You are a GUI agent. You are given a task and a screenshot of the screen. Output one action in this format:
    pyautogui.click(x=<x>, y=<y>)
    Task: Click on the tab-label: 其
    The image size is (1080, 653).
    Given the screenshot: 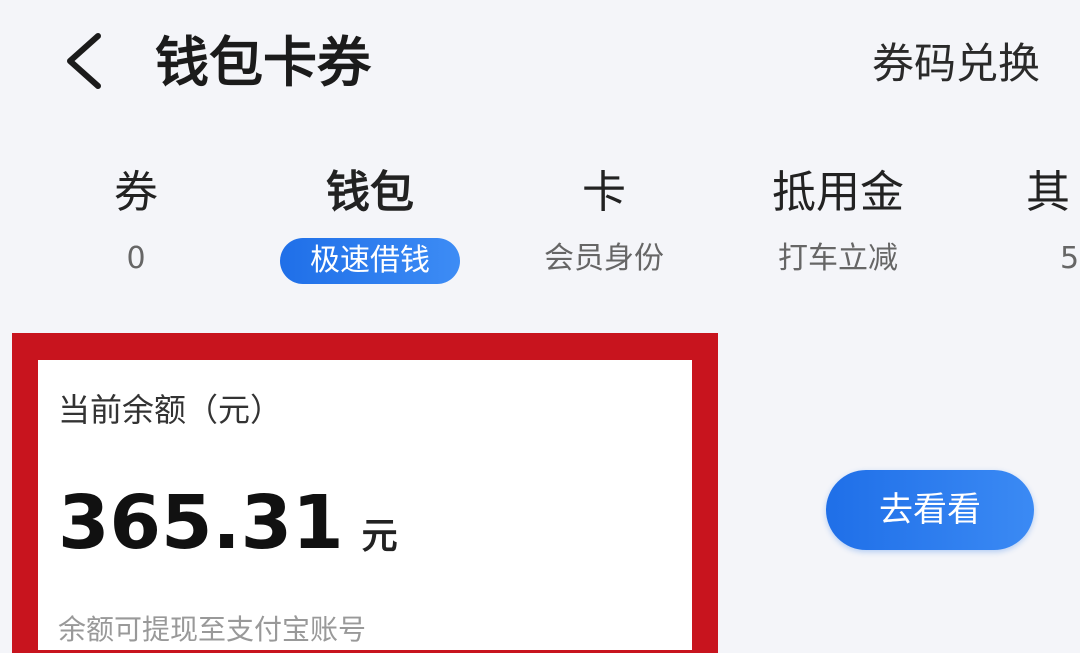 What is the action you would take?
    pyautogui.click(x=1048, y=192)
    